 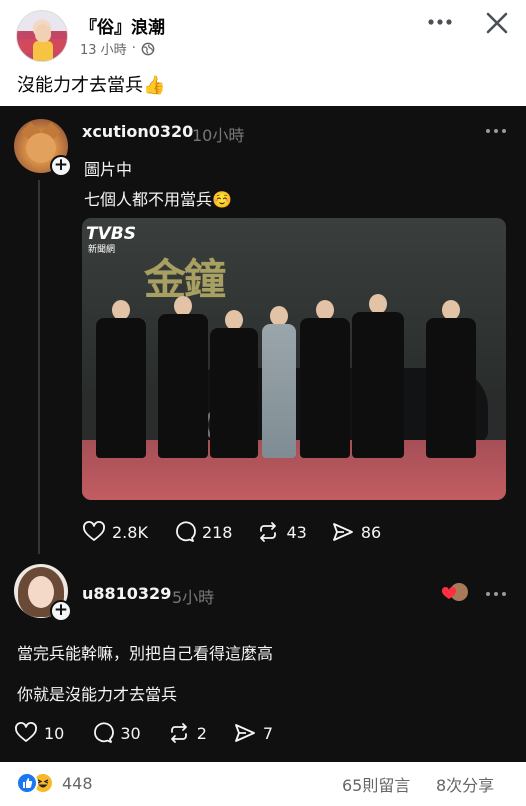 I want to click on thread-text-line: 七個人都不用當兵☺️, so click(x=158, y=199).